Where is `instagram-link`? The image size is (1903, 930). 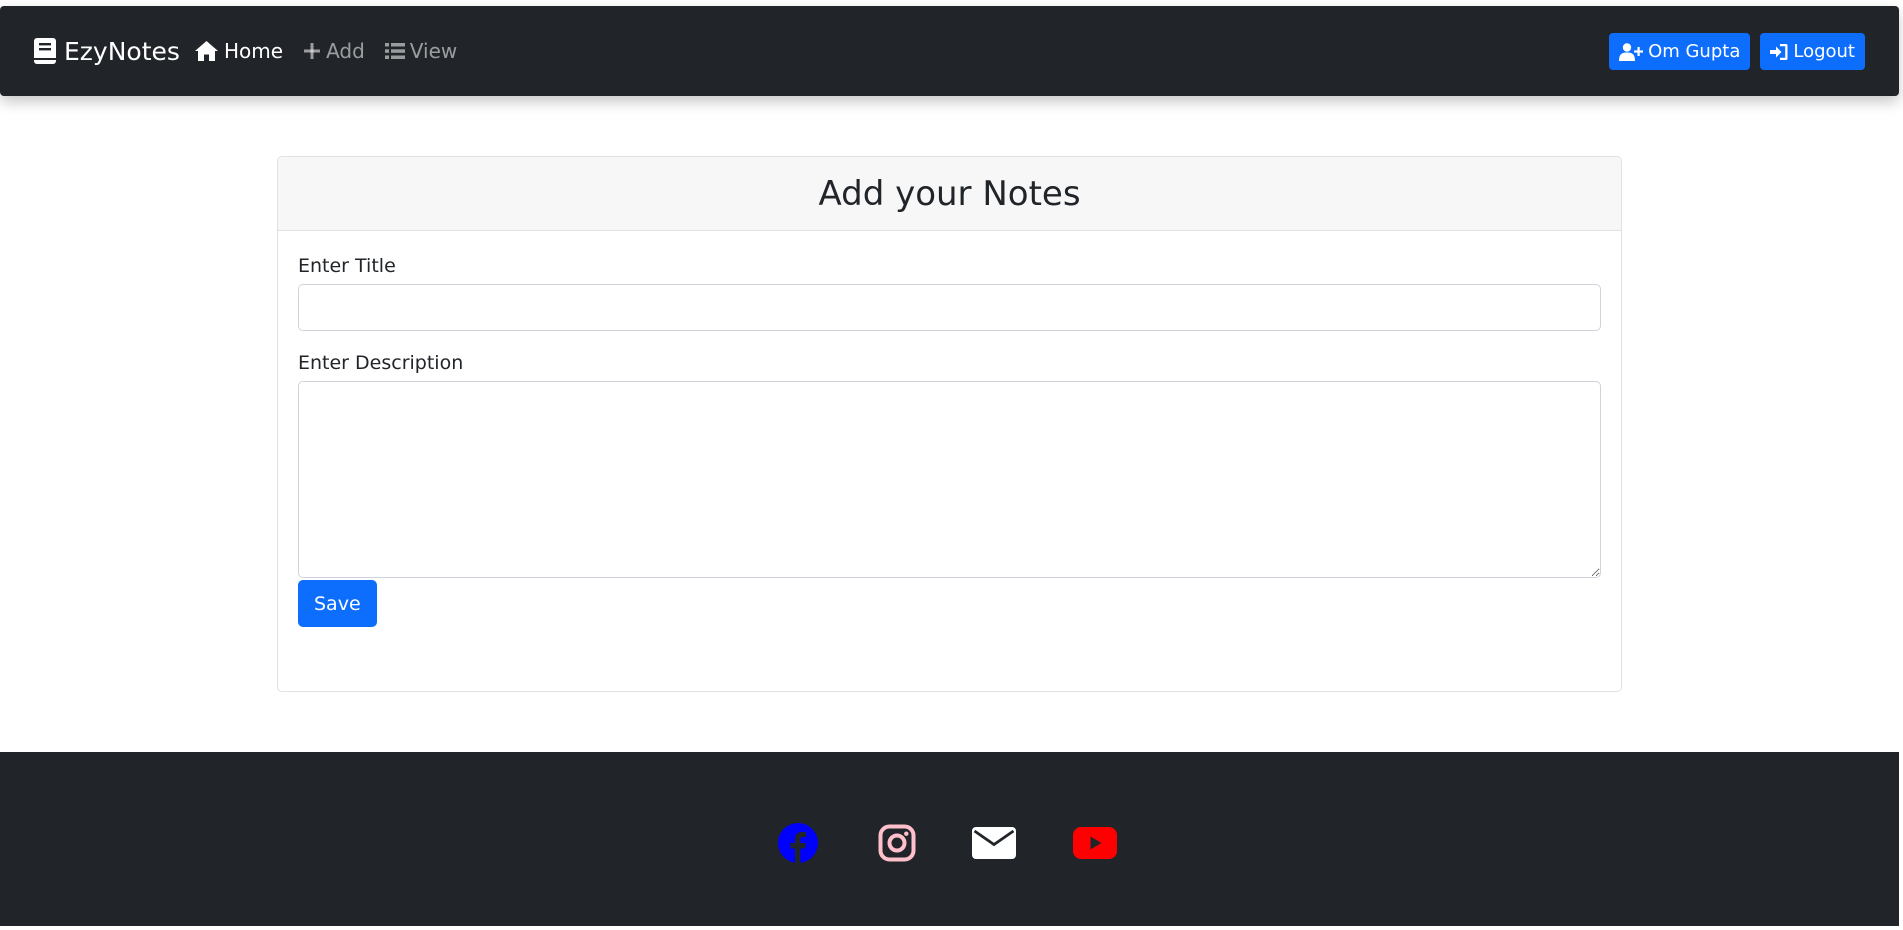
instagram-link is located at coordinates (897, 843).